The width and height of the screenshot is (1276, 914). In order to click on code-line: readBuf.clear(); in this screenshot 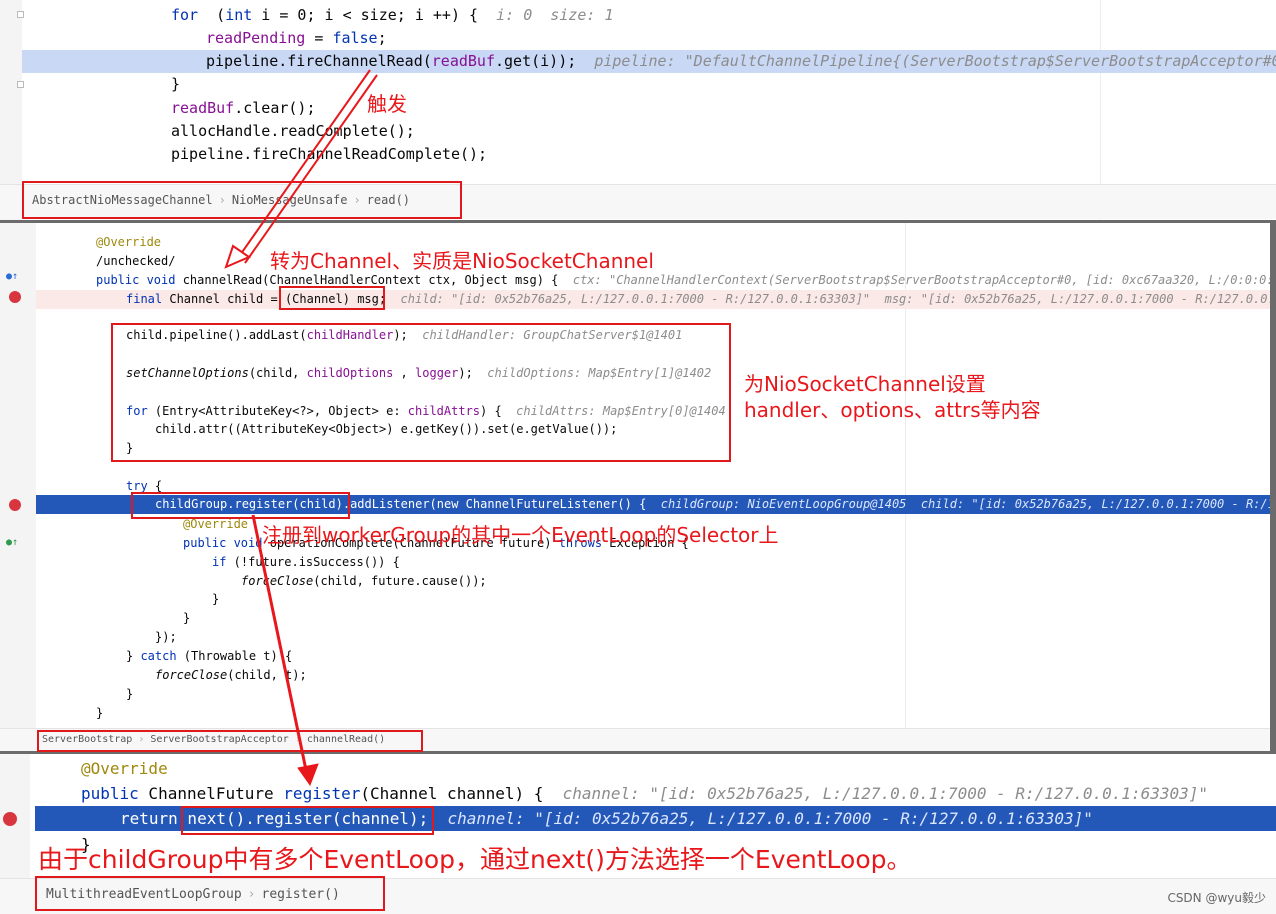, I will do `click(638, 108)`.